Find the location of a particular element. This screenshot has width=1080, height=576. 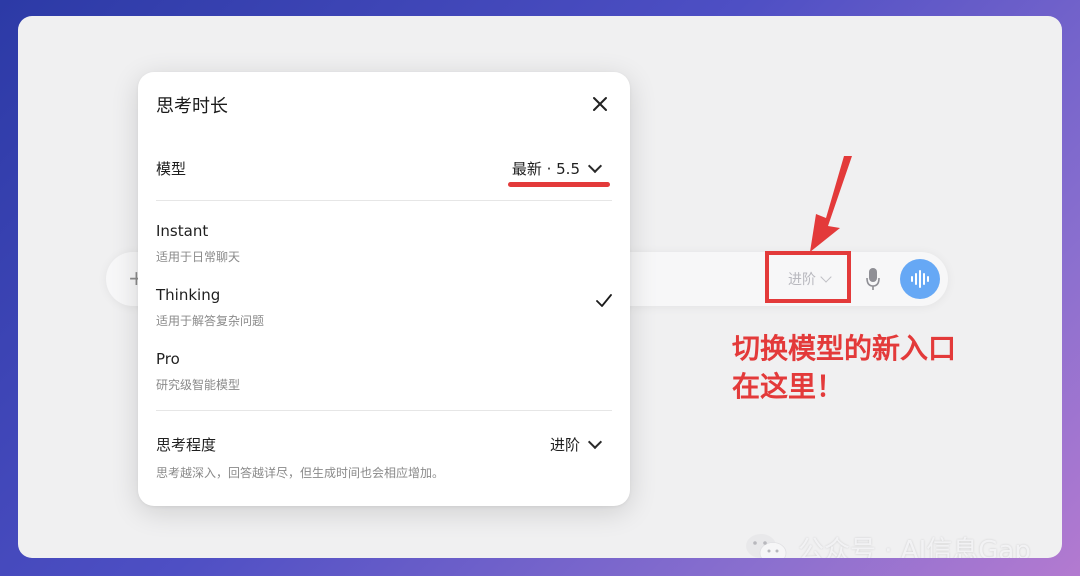

option-instant: Instant 适用于日常聊天 is located at coordinates (384, 250).